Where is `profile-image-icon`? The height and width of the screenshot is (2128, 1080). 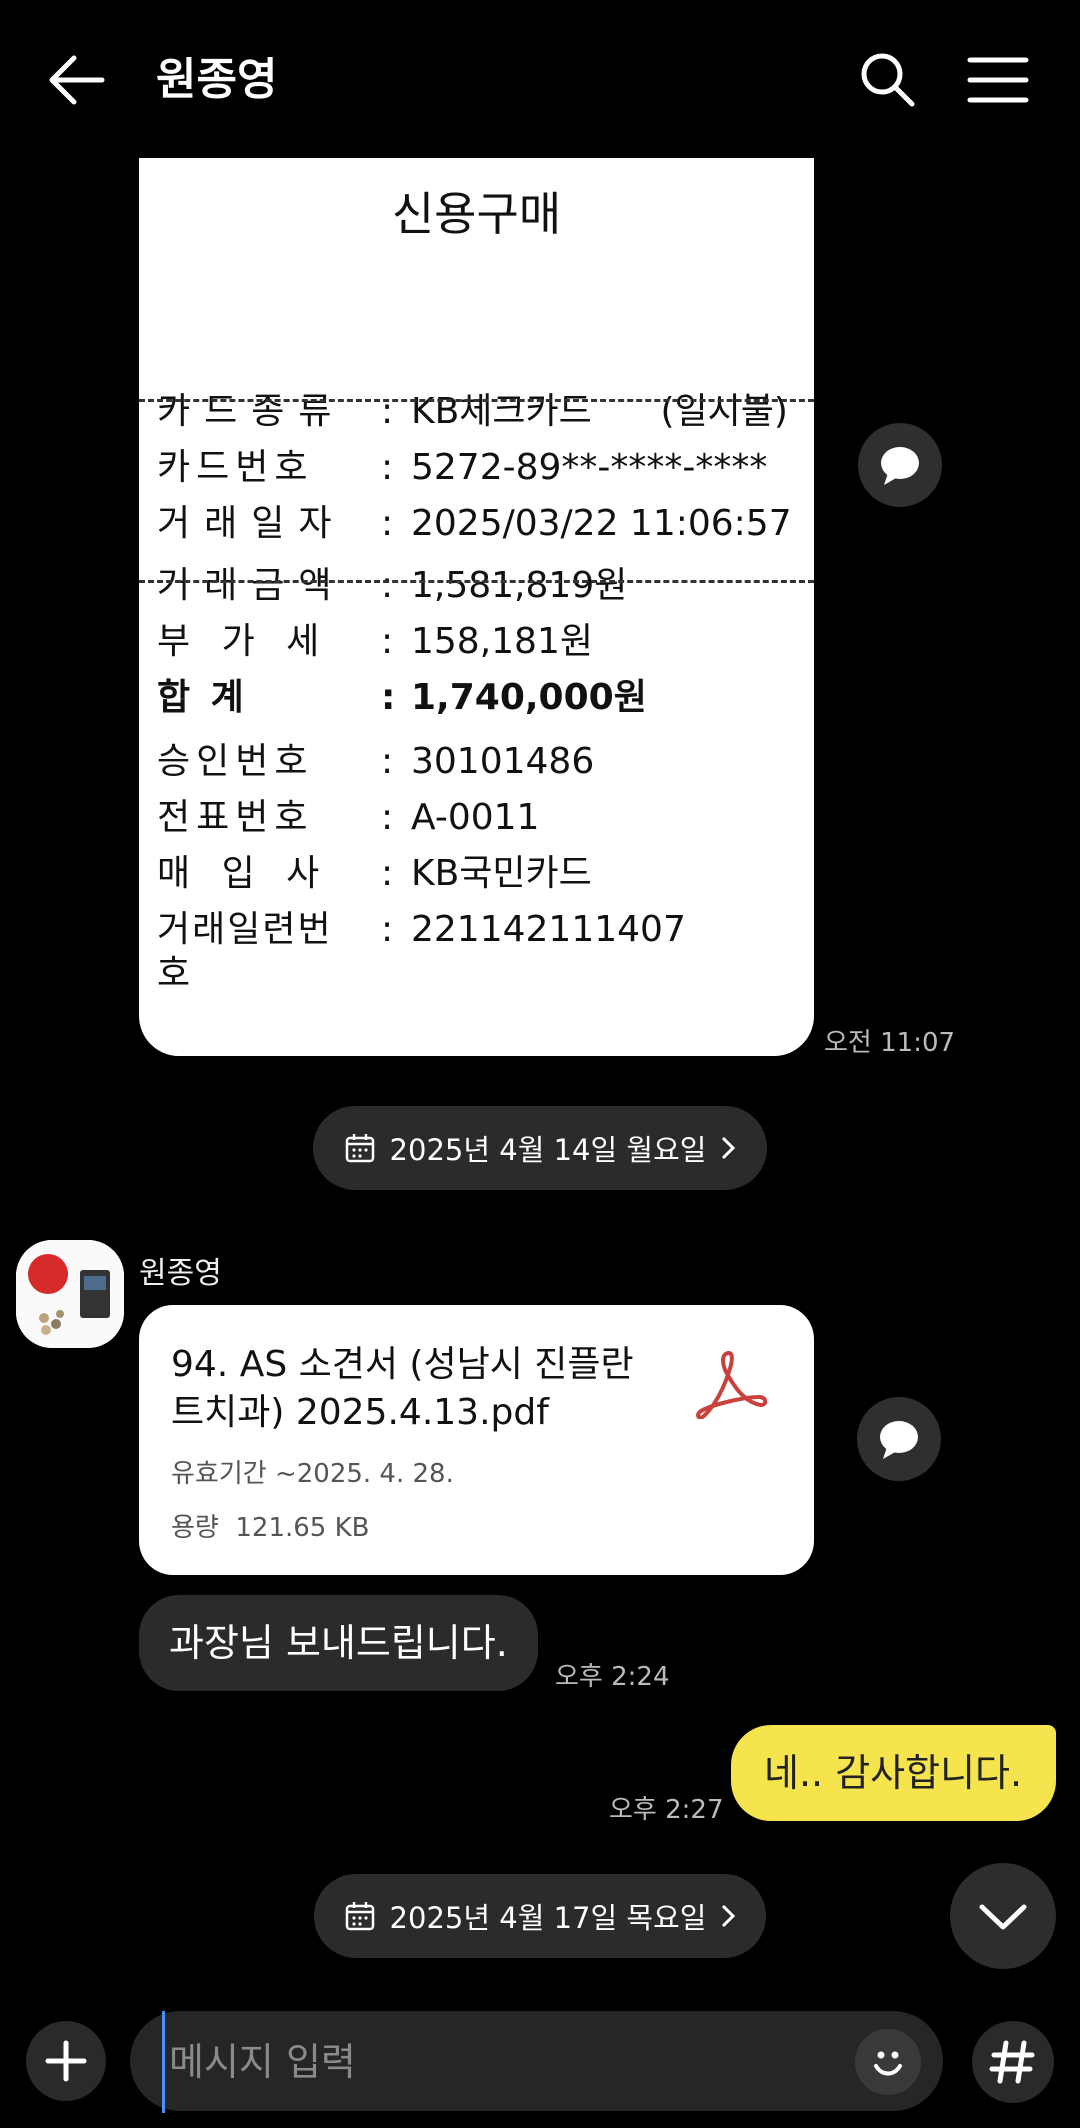
profile-image-icon is located at coordinates (70, 1294).